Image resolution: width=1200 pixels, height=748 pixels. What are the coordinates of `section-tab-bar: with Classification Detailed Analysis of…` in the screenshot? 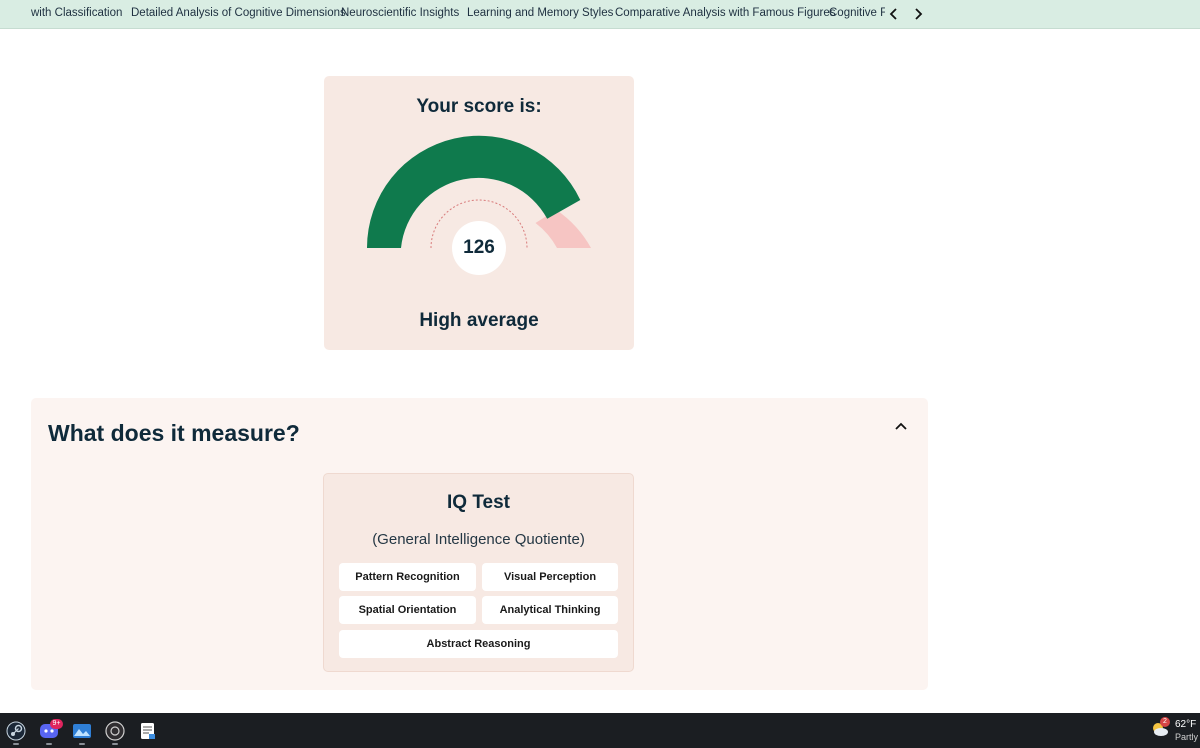 It's located at (600, 14).